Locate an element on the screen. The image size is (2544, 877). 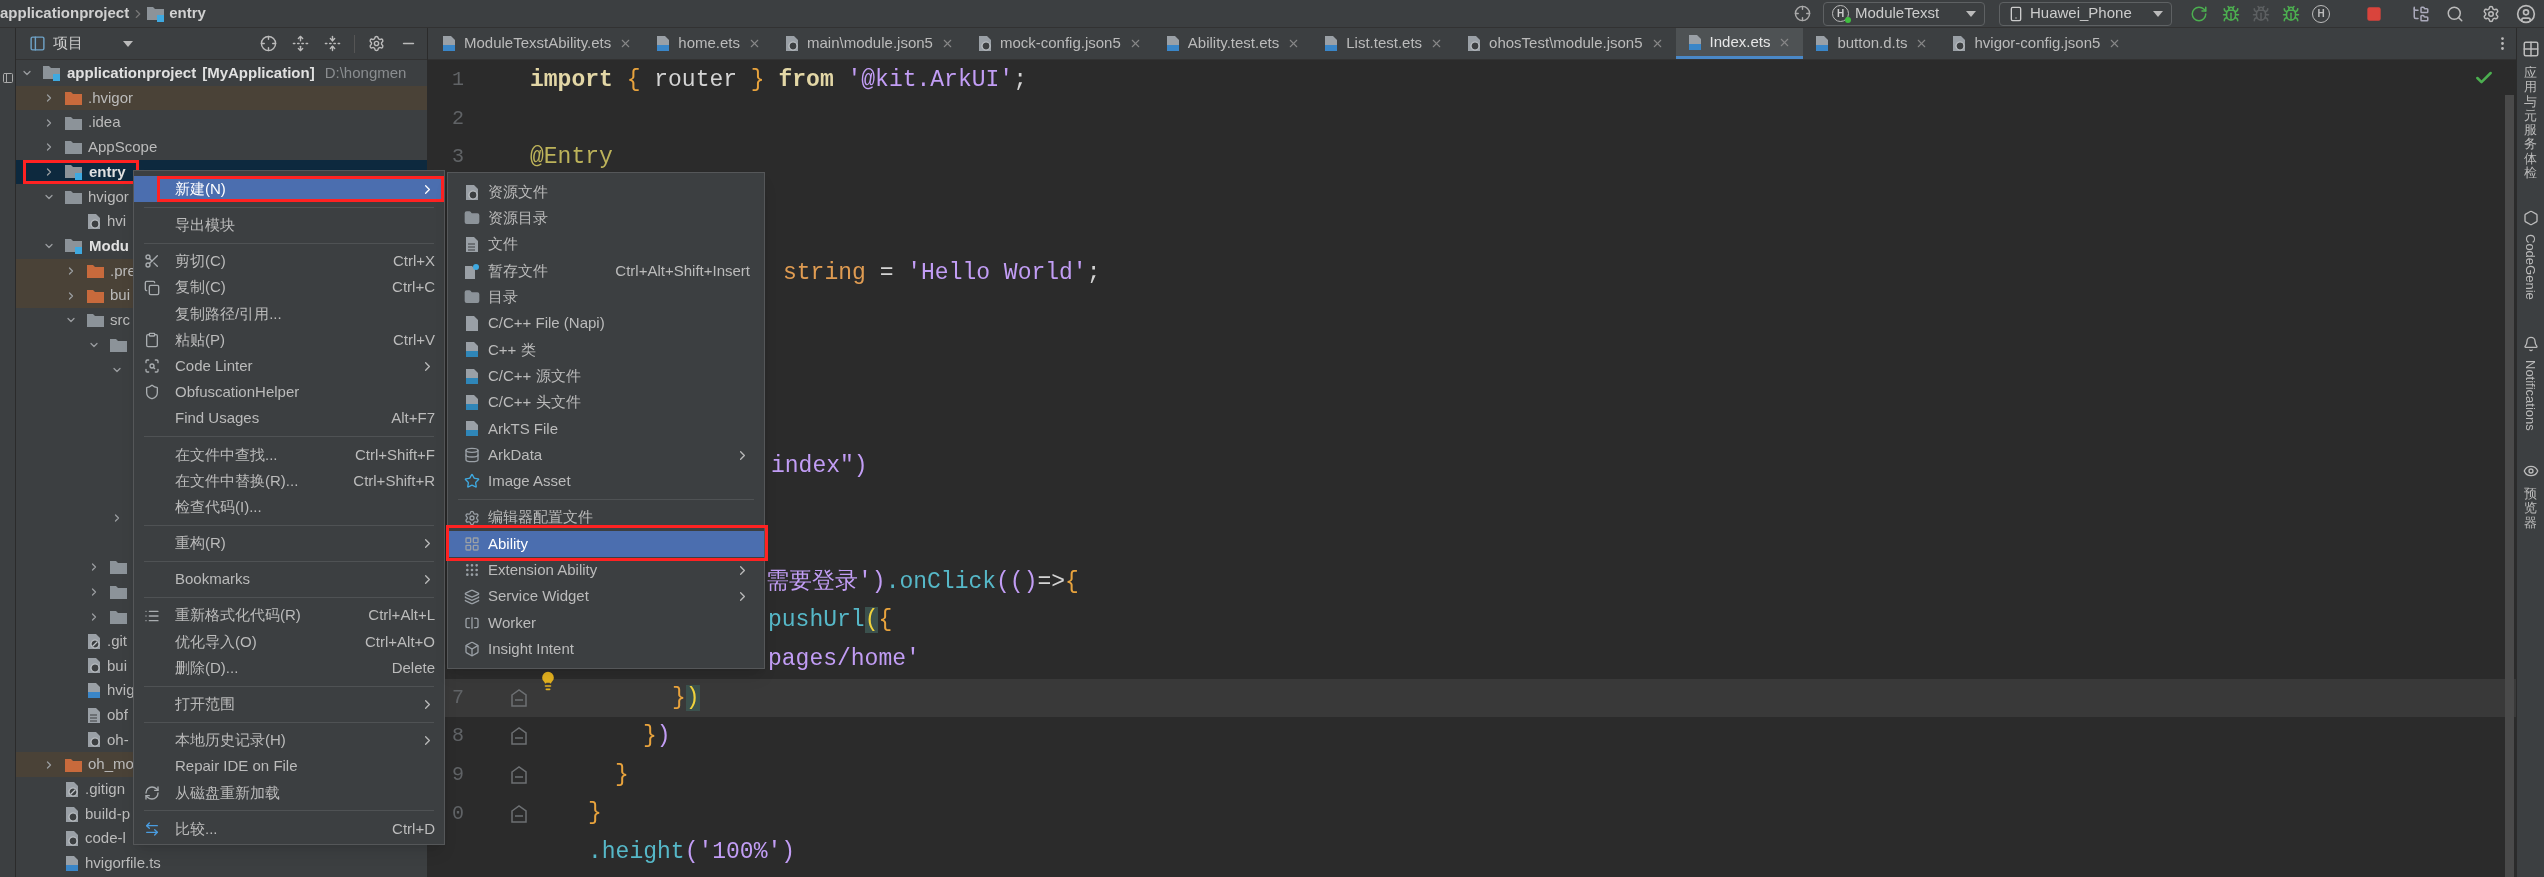
code-line: pushUrl({ is located at coordinates (830, 620).